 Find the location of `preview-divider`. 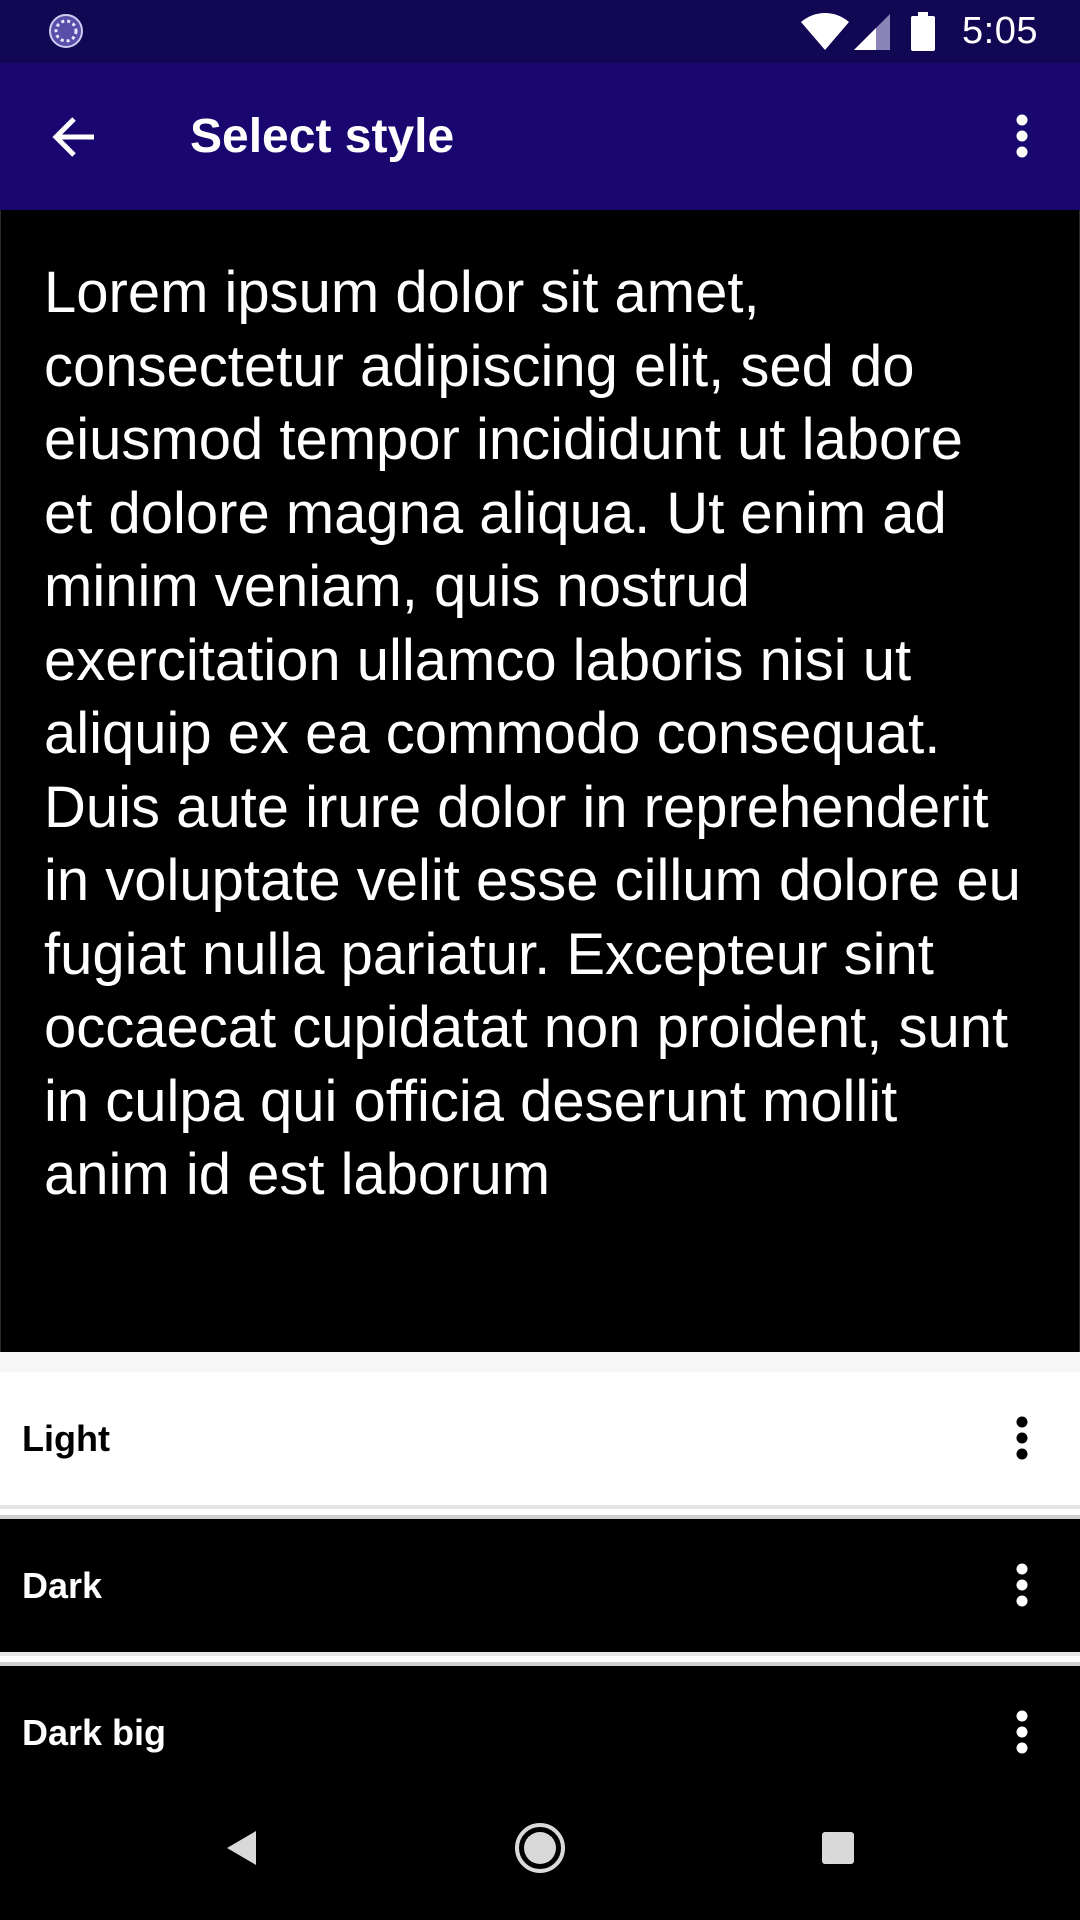

preview-divider is located at coordinates (540, 1362).